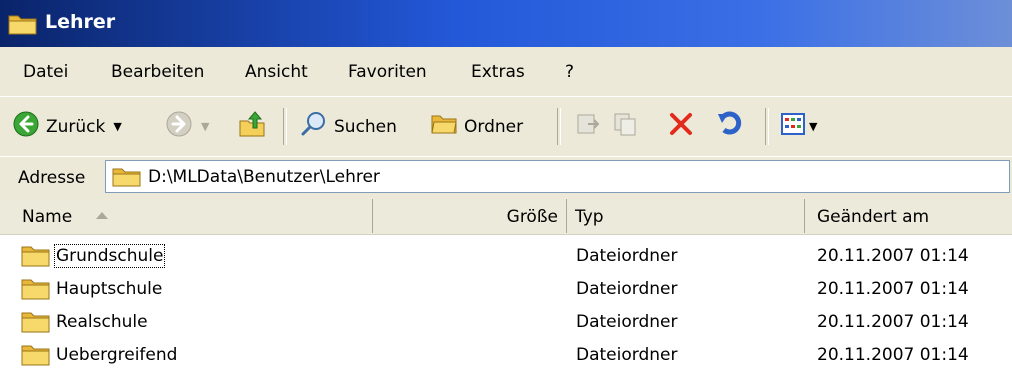  Describe the element at coordinates (813, 126) in the screenshot. I see `views-dropdown-icon: ▼` at that location.